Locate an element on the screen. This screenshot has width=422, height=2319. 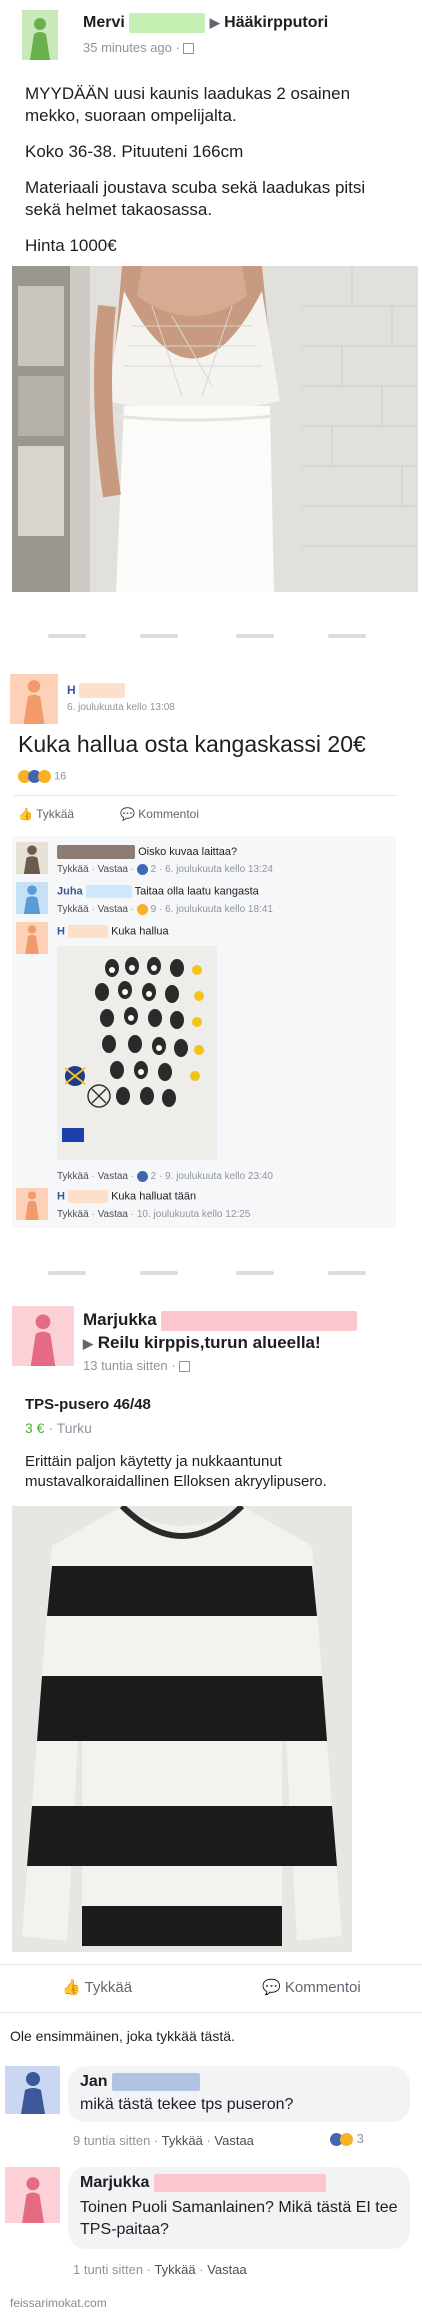
post2-like-button: 👍 Tykkää is located at coordinates (46, 814).